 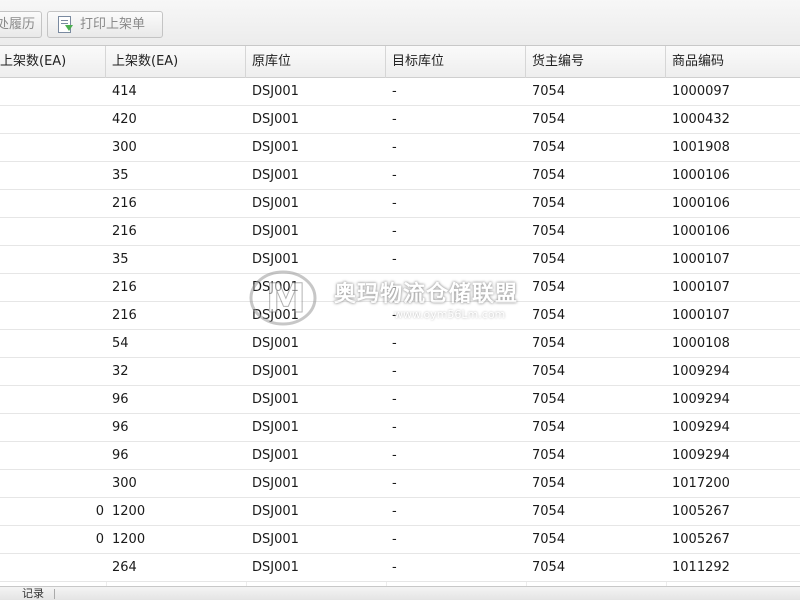 I want to click on table-row: 300 DSJ001 - 7054 1017200, so click(x=400, y=484).